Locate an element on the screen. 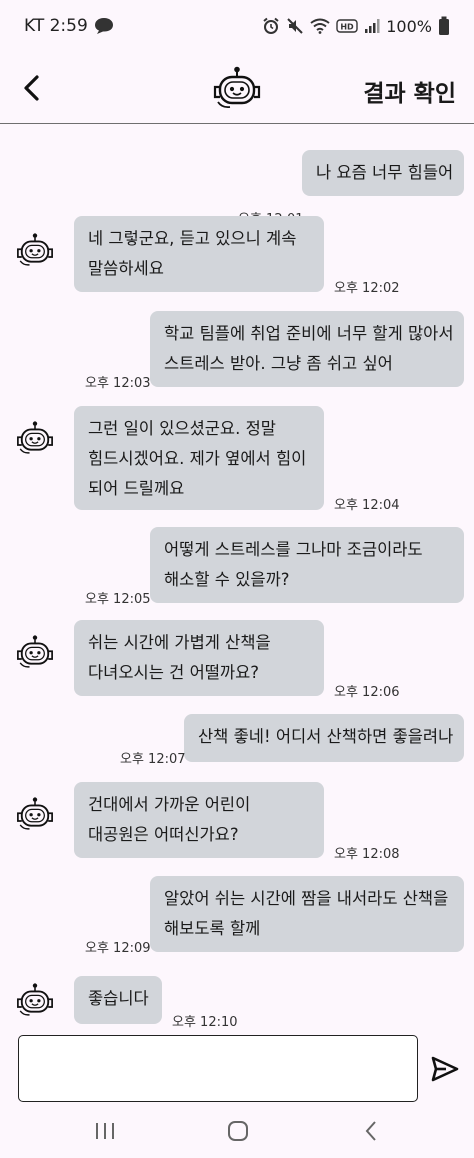  bot-bubble: 쉬는 시간에 가볍게 산책을 다녀오시는 건 어떨까요? is located at coordinates (199, 658).